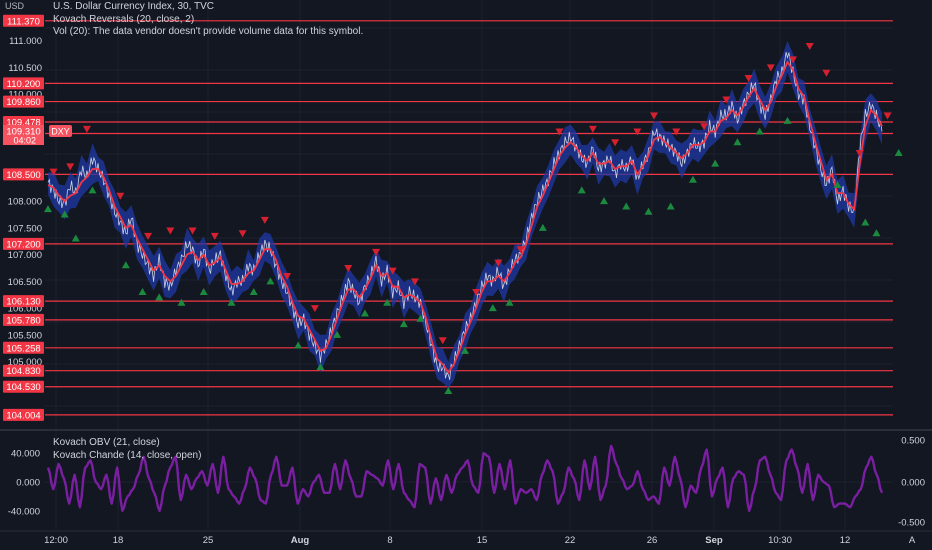  Describe the element at coordinates (23, 387) in the screenshot. I see `level-label-text: 104.530` at that location.